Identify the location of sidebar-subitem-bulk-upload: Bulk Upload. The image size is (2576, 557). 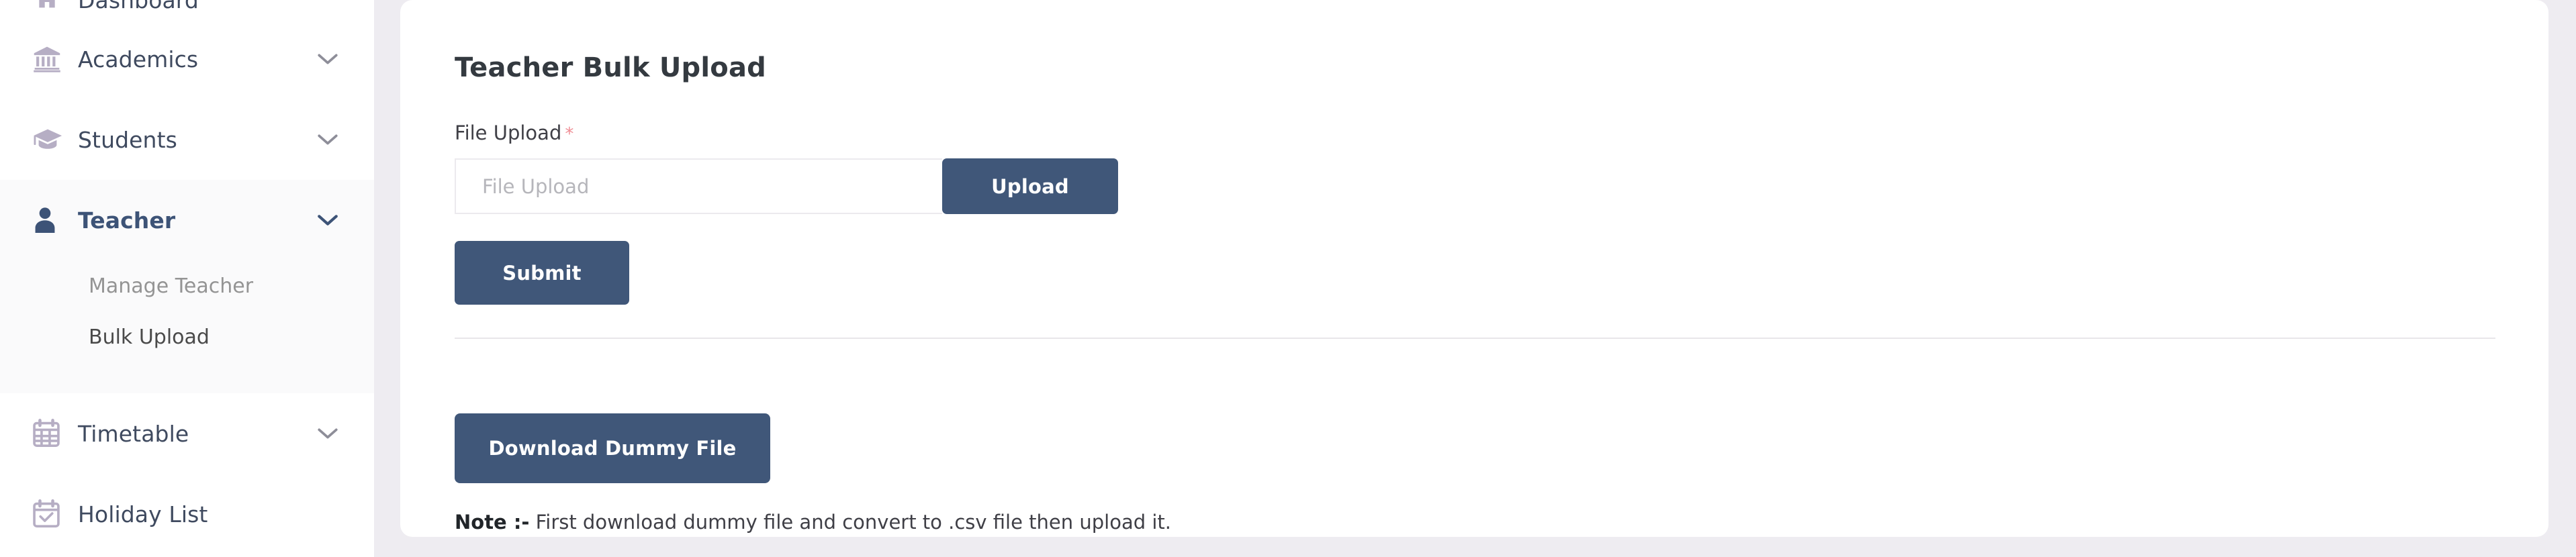
(187, 336).